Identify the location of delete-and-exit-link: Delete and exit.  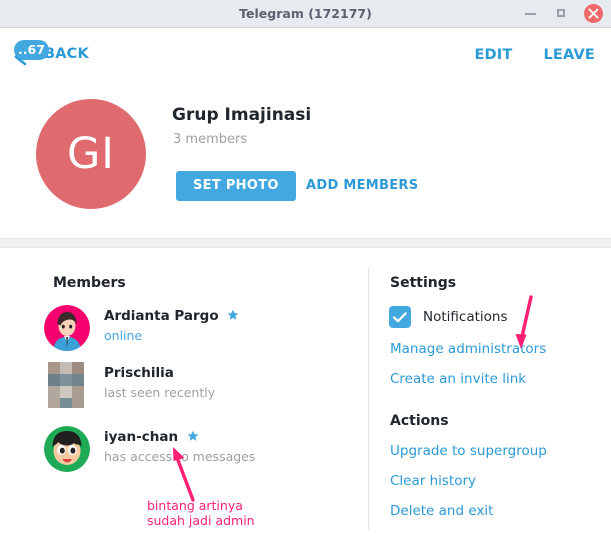
(441, 511).